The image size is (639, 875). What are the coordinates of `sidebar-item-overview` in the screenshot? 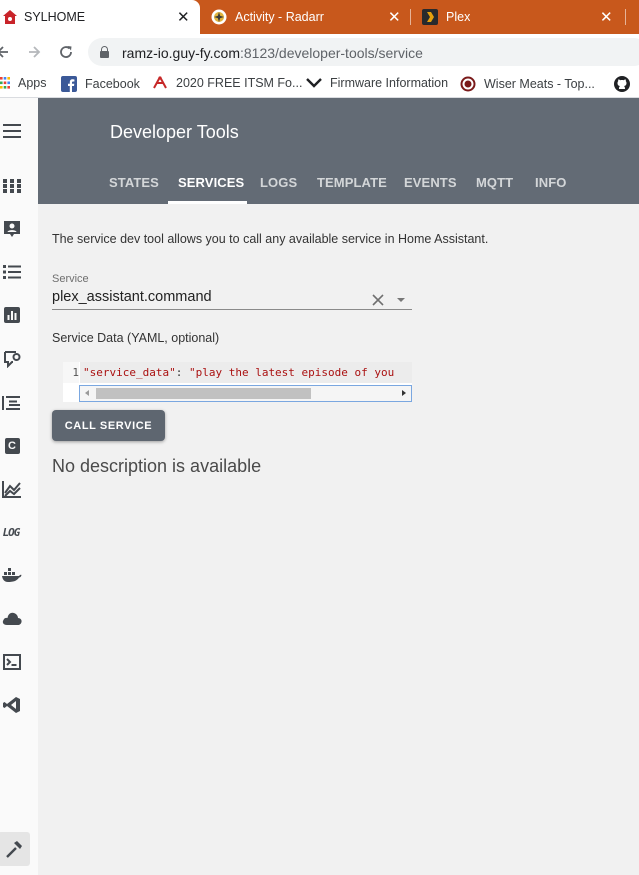 It's located at (12, 186).